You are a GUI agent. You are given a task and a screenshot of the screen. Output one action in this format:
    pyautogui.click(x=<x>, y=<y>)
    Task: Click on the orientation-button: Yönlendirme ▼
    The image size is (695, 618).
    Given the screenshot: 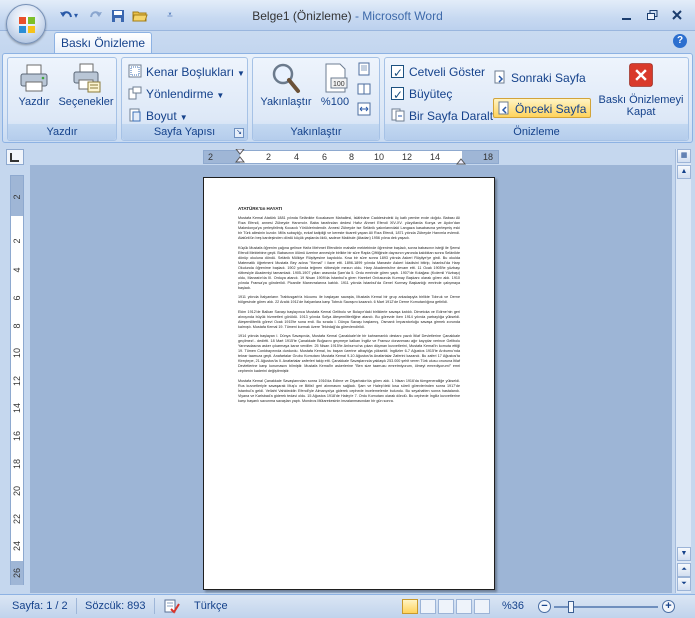 What is the action you would take?
    pyautogui.click(x=176, y=94)
    